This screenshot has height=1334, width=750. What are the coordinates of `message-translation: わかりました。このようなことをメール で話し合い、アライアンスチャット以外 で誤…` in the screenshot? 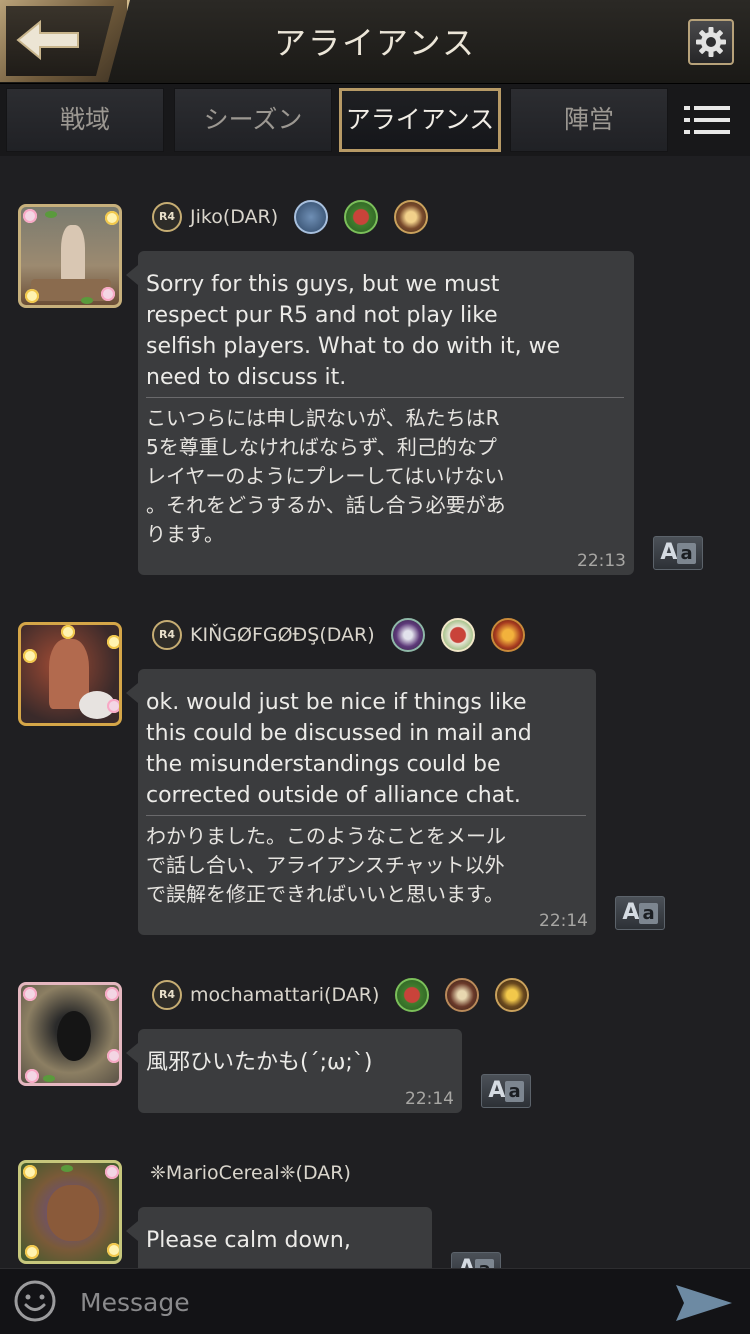 It's located at (326, 865).